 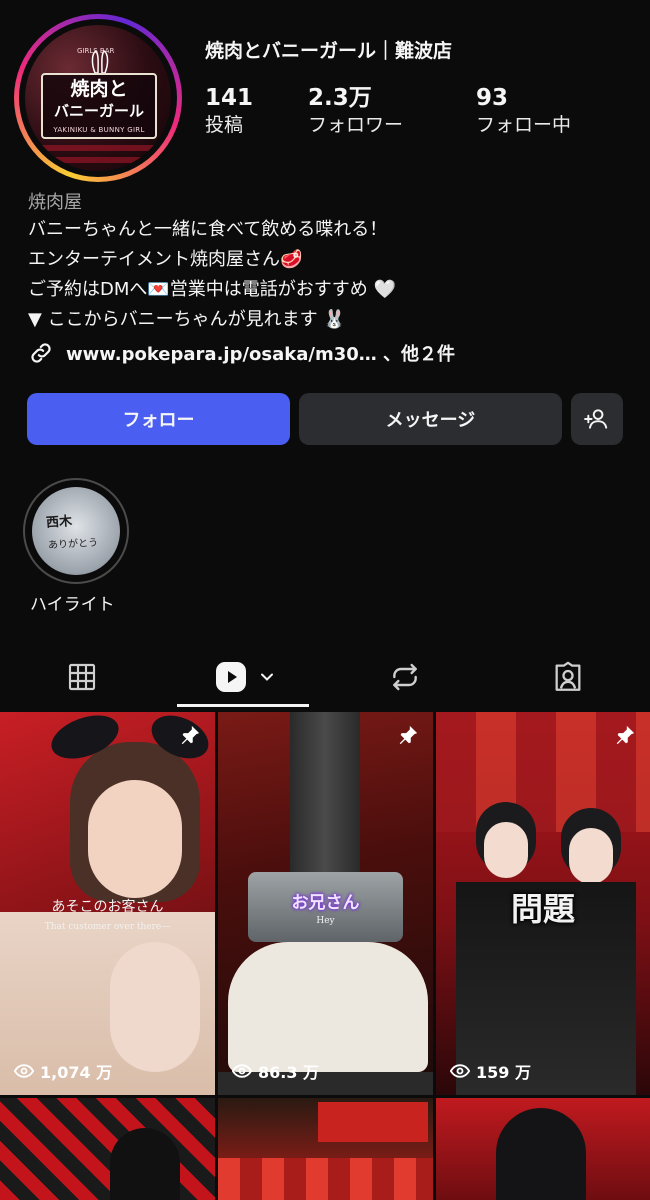 What do you see at coordinates (107, 907) in the screenshot?
I see `reel-caption: あそこのお客さん` at bounding box center [107, 907].